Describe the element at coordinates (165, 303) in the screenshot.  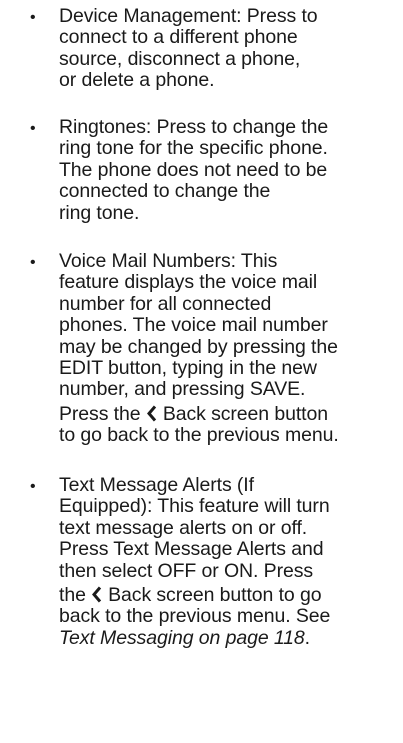
I see `text-line: number for all connected` at that location.